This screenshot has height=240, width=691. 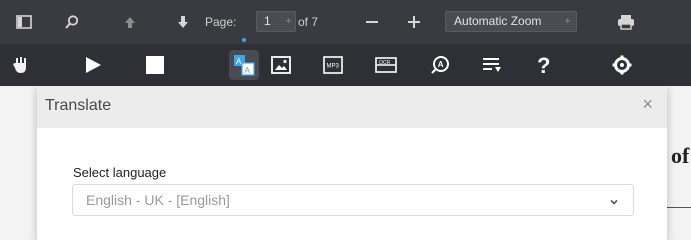 What do you see at coordinates (492, 65) in the screenshot?
I see `playlist-add-icon` at bounding box center [492, 65].